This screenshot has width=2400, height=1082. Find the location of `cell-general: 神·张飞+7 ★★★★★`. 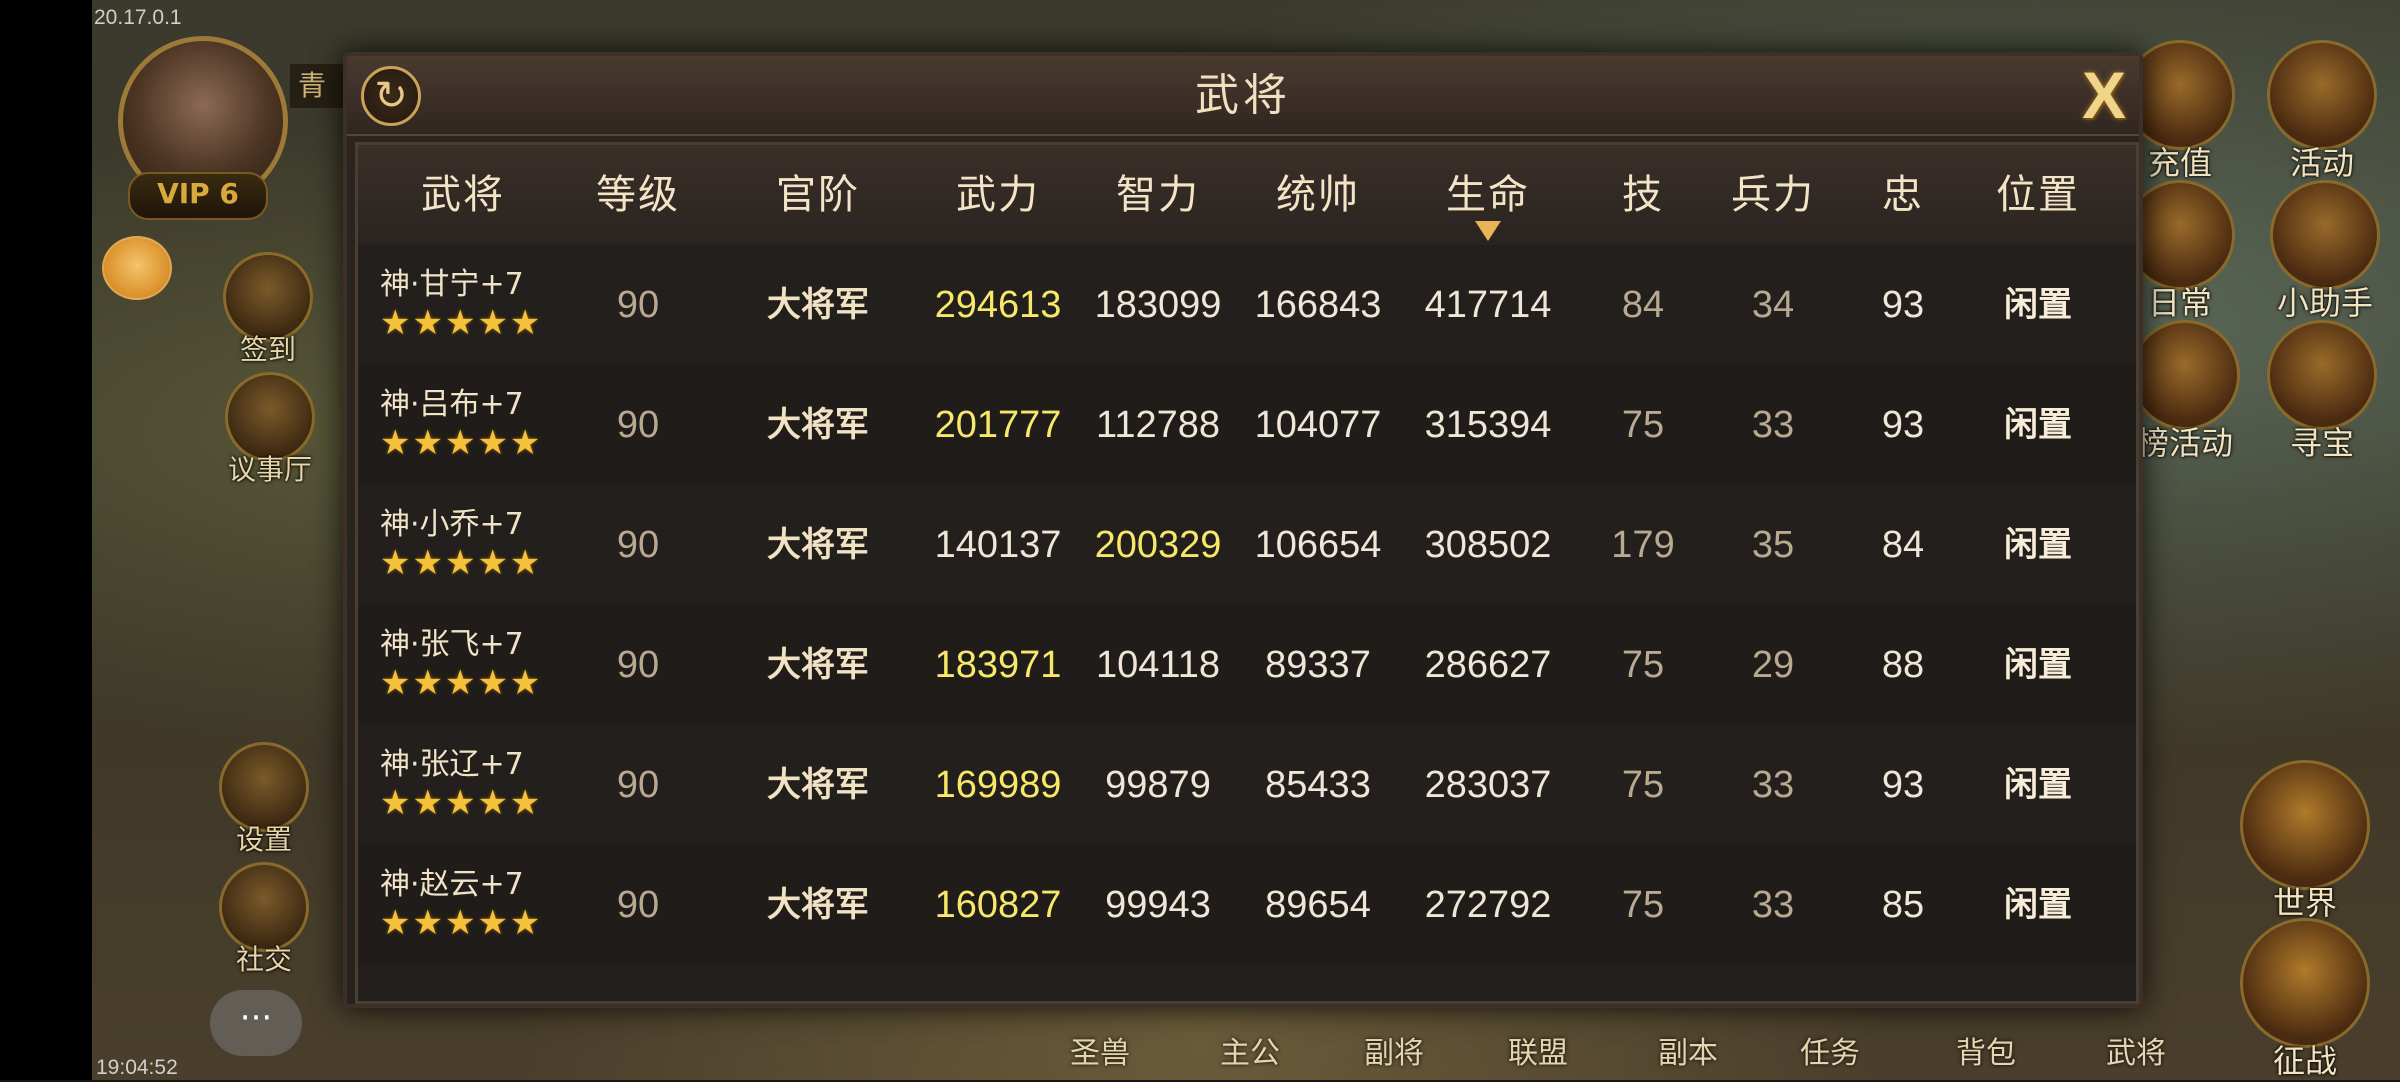

cell-general: 神·张飞+7 ★★★★★ is located at coordinates (470, 665).